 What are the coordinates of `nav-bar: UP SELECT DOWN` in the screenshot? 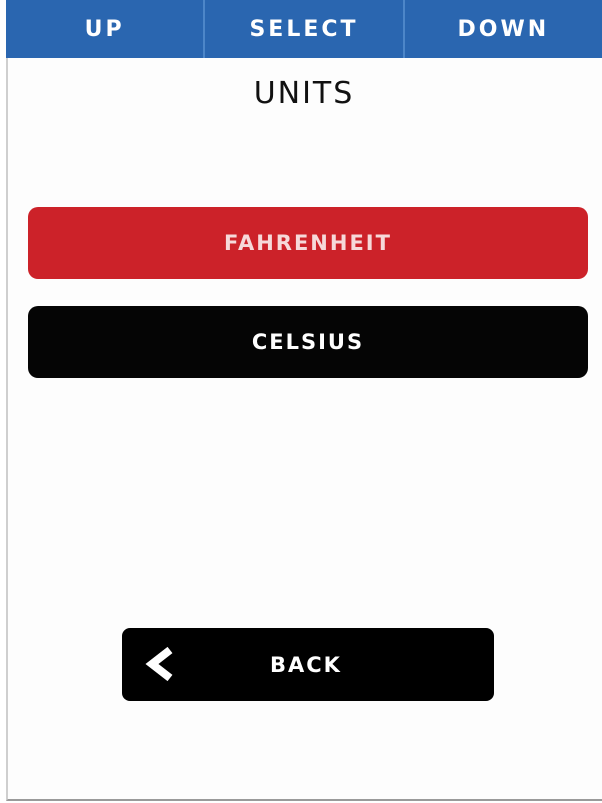 It's located at (304, 29).